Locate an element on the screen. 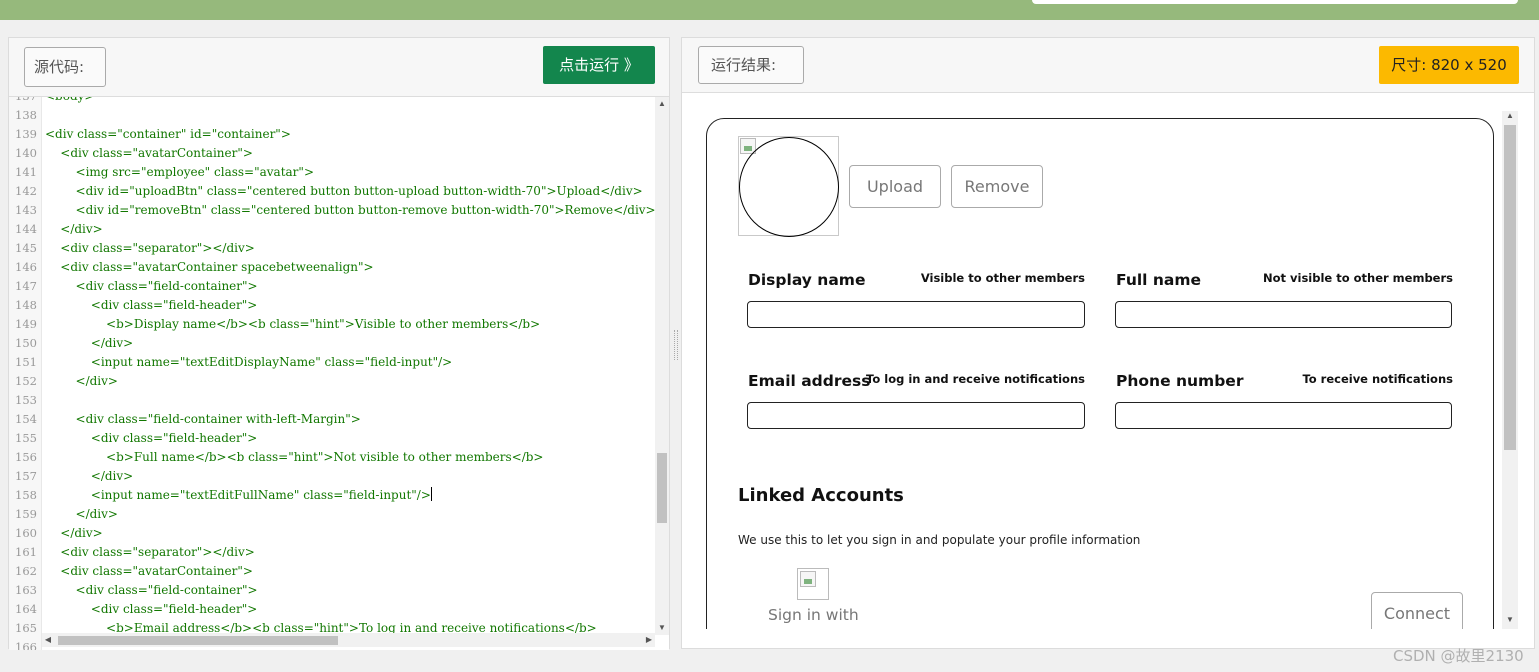 The width and height of the screenshot is (1539, 672). phone-label: Phone number is located at coordinates (1180, 381).